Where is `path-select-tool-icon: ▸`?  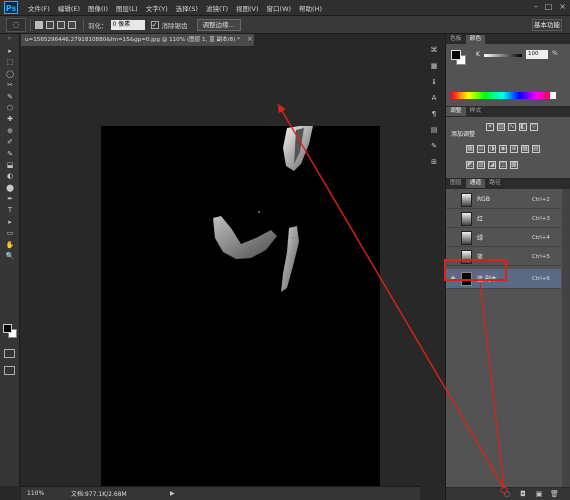
path-select-tool-icon: ▸ is located at coordinates (10, 222).